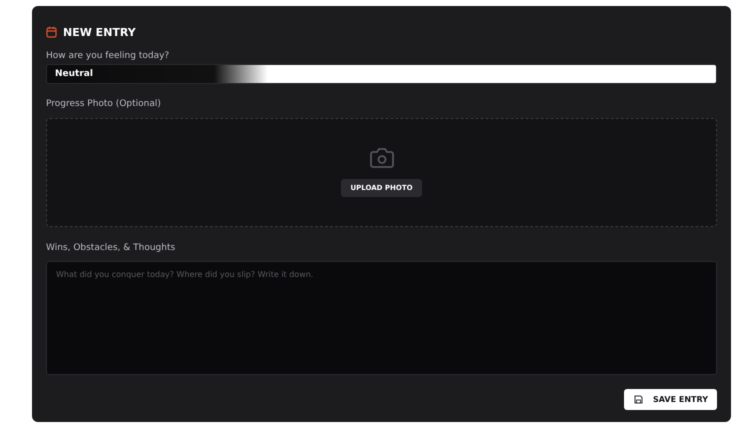  I want to click on photo-label: Progress Photo (Optional), so click(104, 105).